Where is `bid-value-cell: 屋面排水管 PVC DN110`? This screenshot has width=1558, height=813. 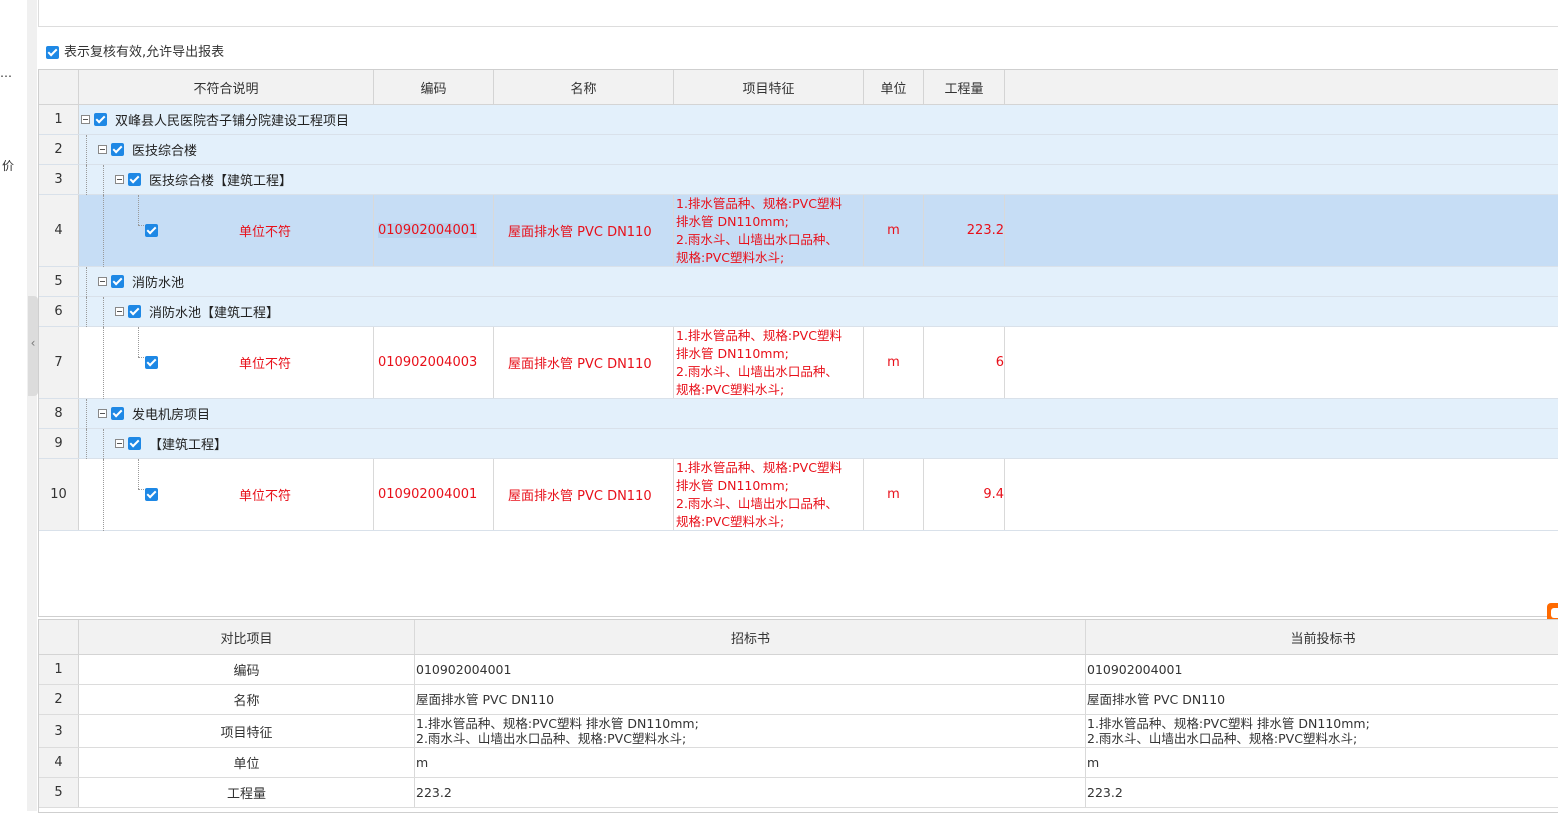
bid-value-cell: 屋面排水管 PVC DN110 is located at coordinates (1322, 699).